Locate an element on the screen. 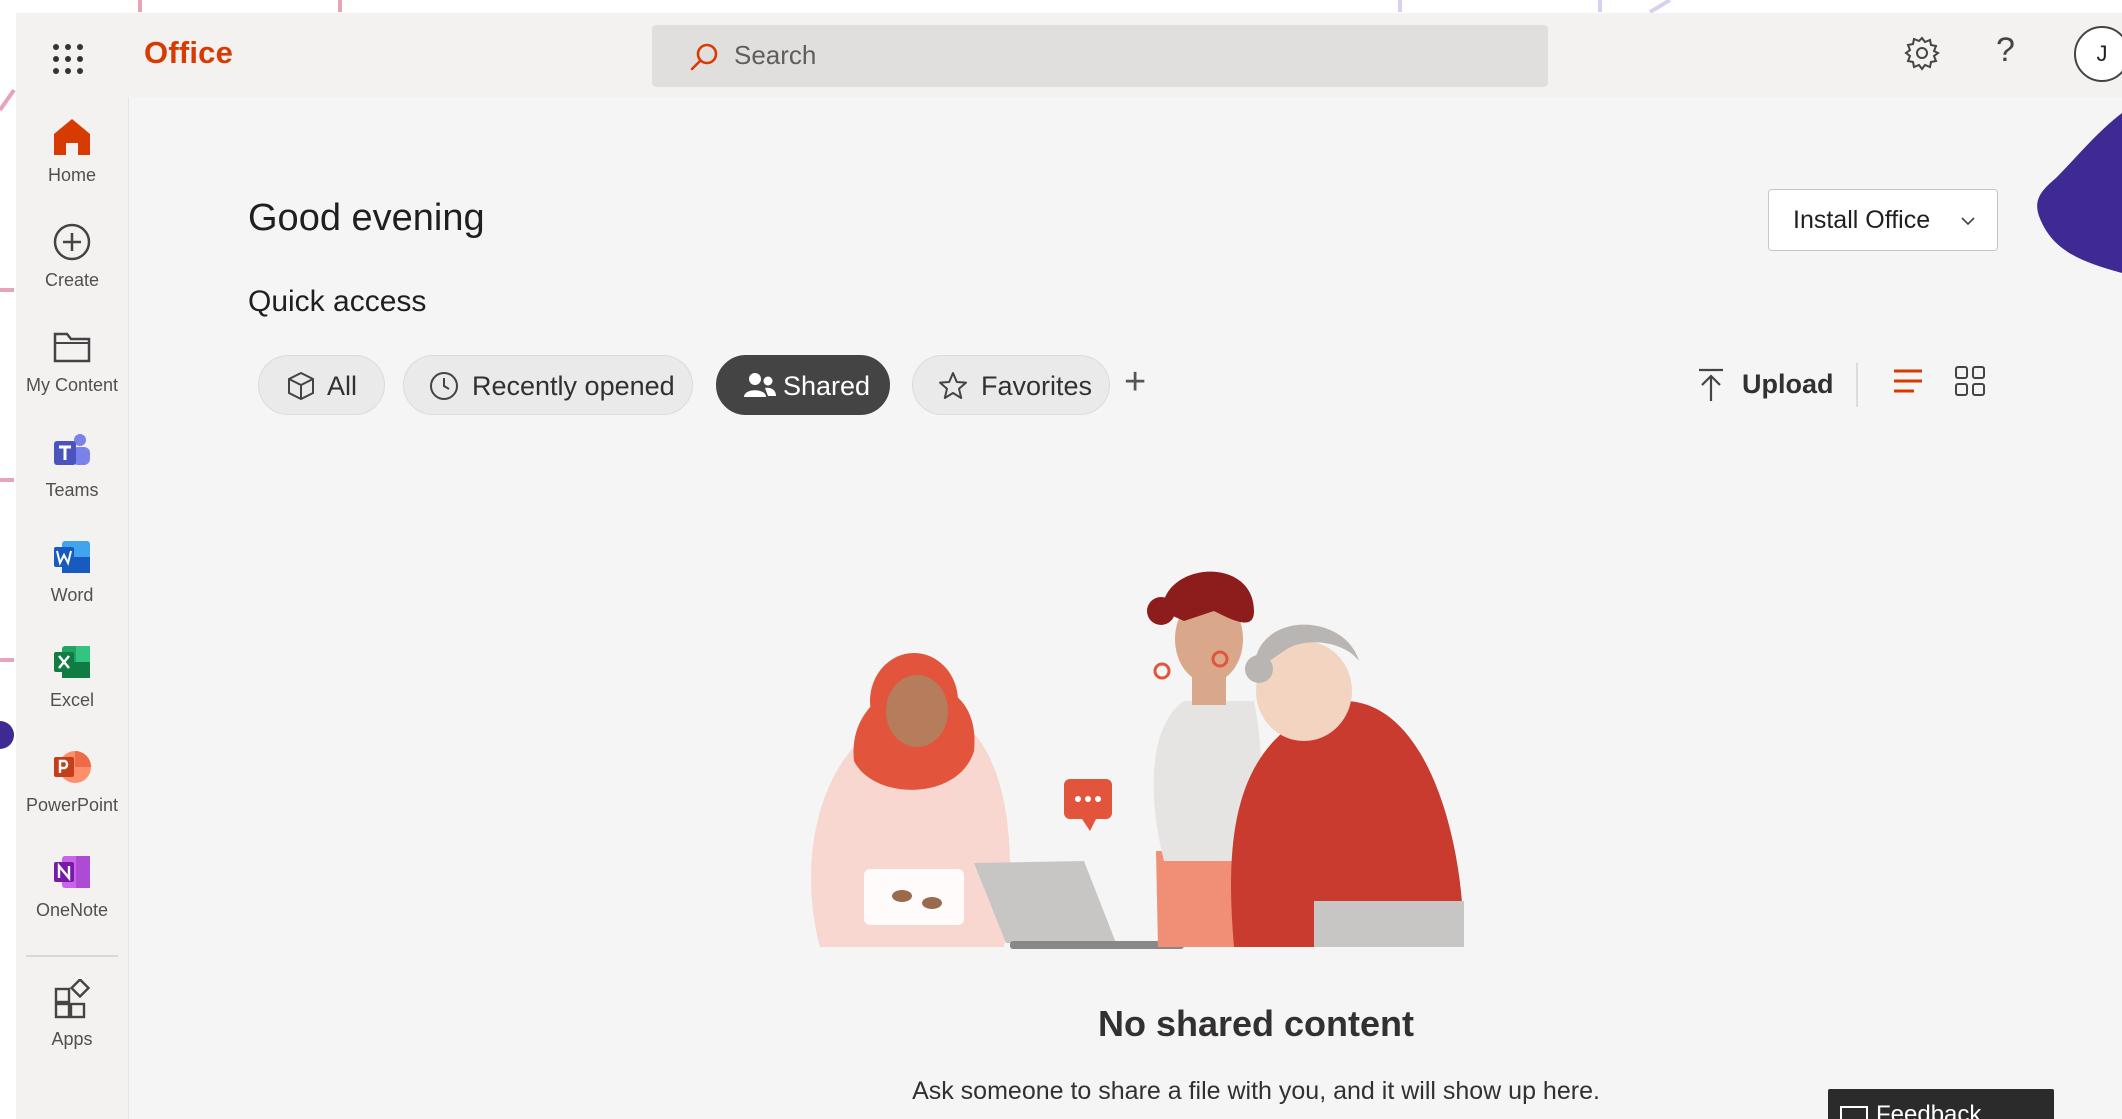  install-office-label: Install Office is located at coordinates (1862, 220).